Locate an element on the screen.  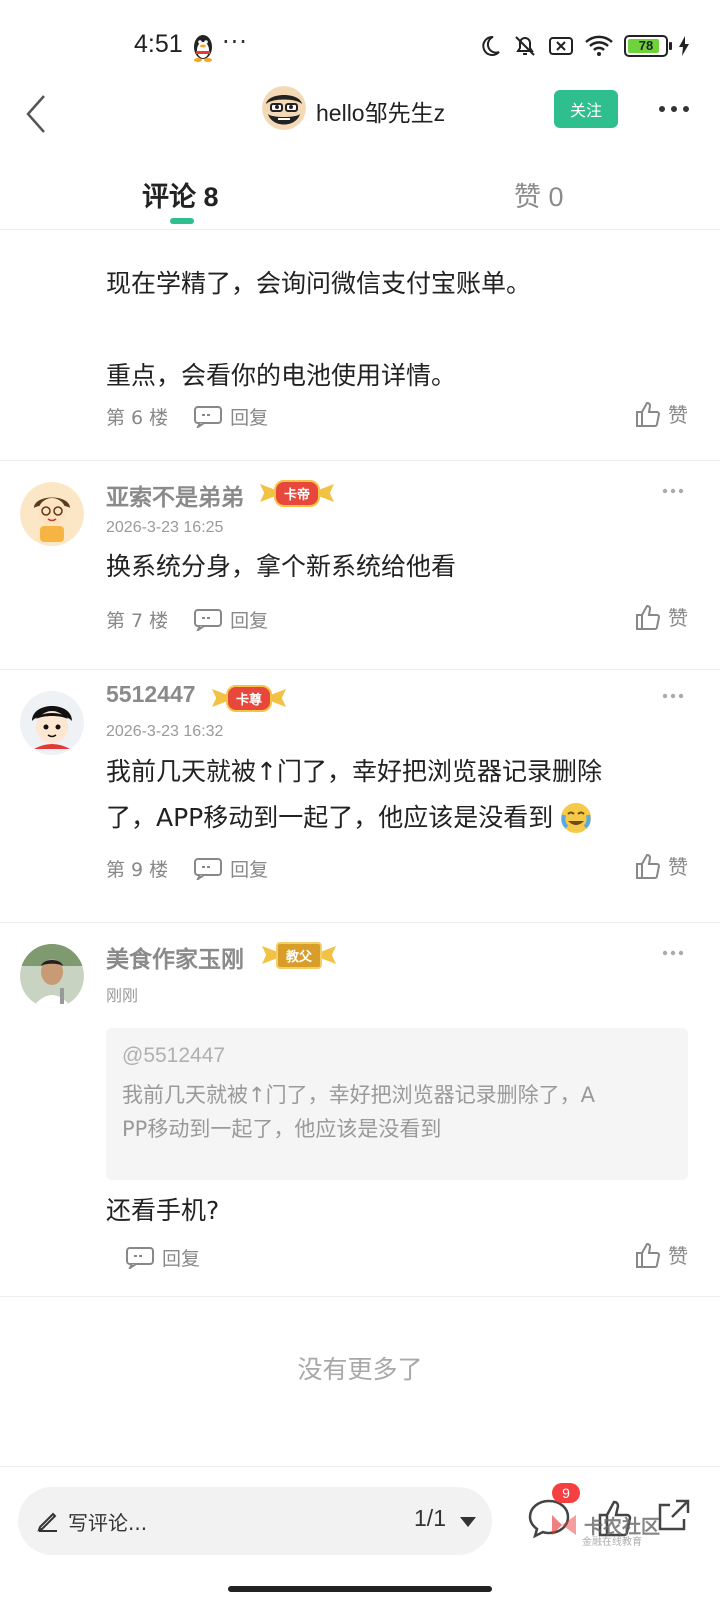
quoted-text: 我前几天就被↑门了，幸好把浏览器记录删除了，A PP移动到一起了，他应该是没看到 is located at coordinates (397, 1112).